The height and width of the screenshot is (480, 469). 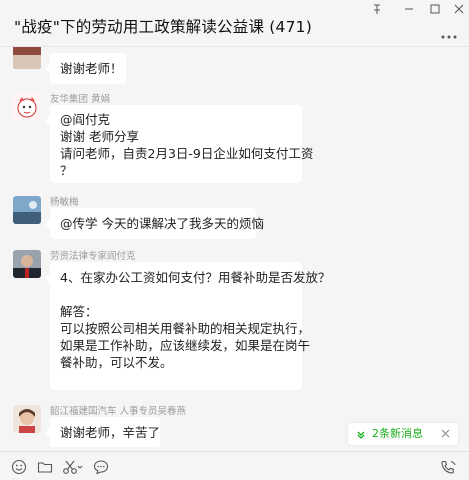 I want to click on message-line: @传学 今天的课解决了我多天的烦恼, so click(x=162, y=223).